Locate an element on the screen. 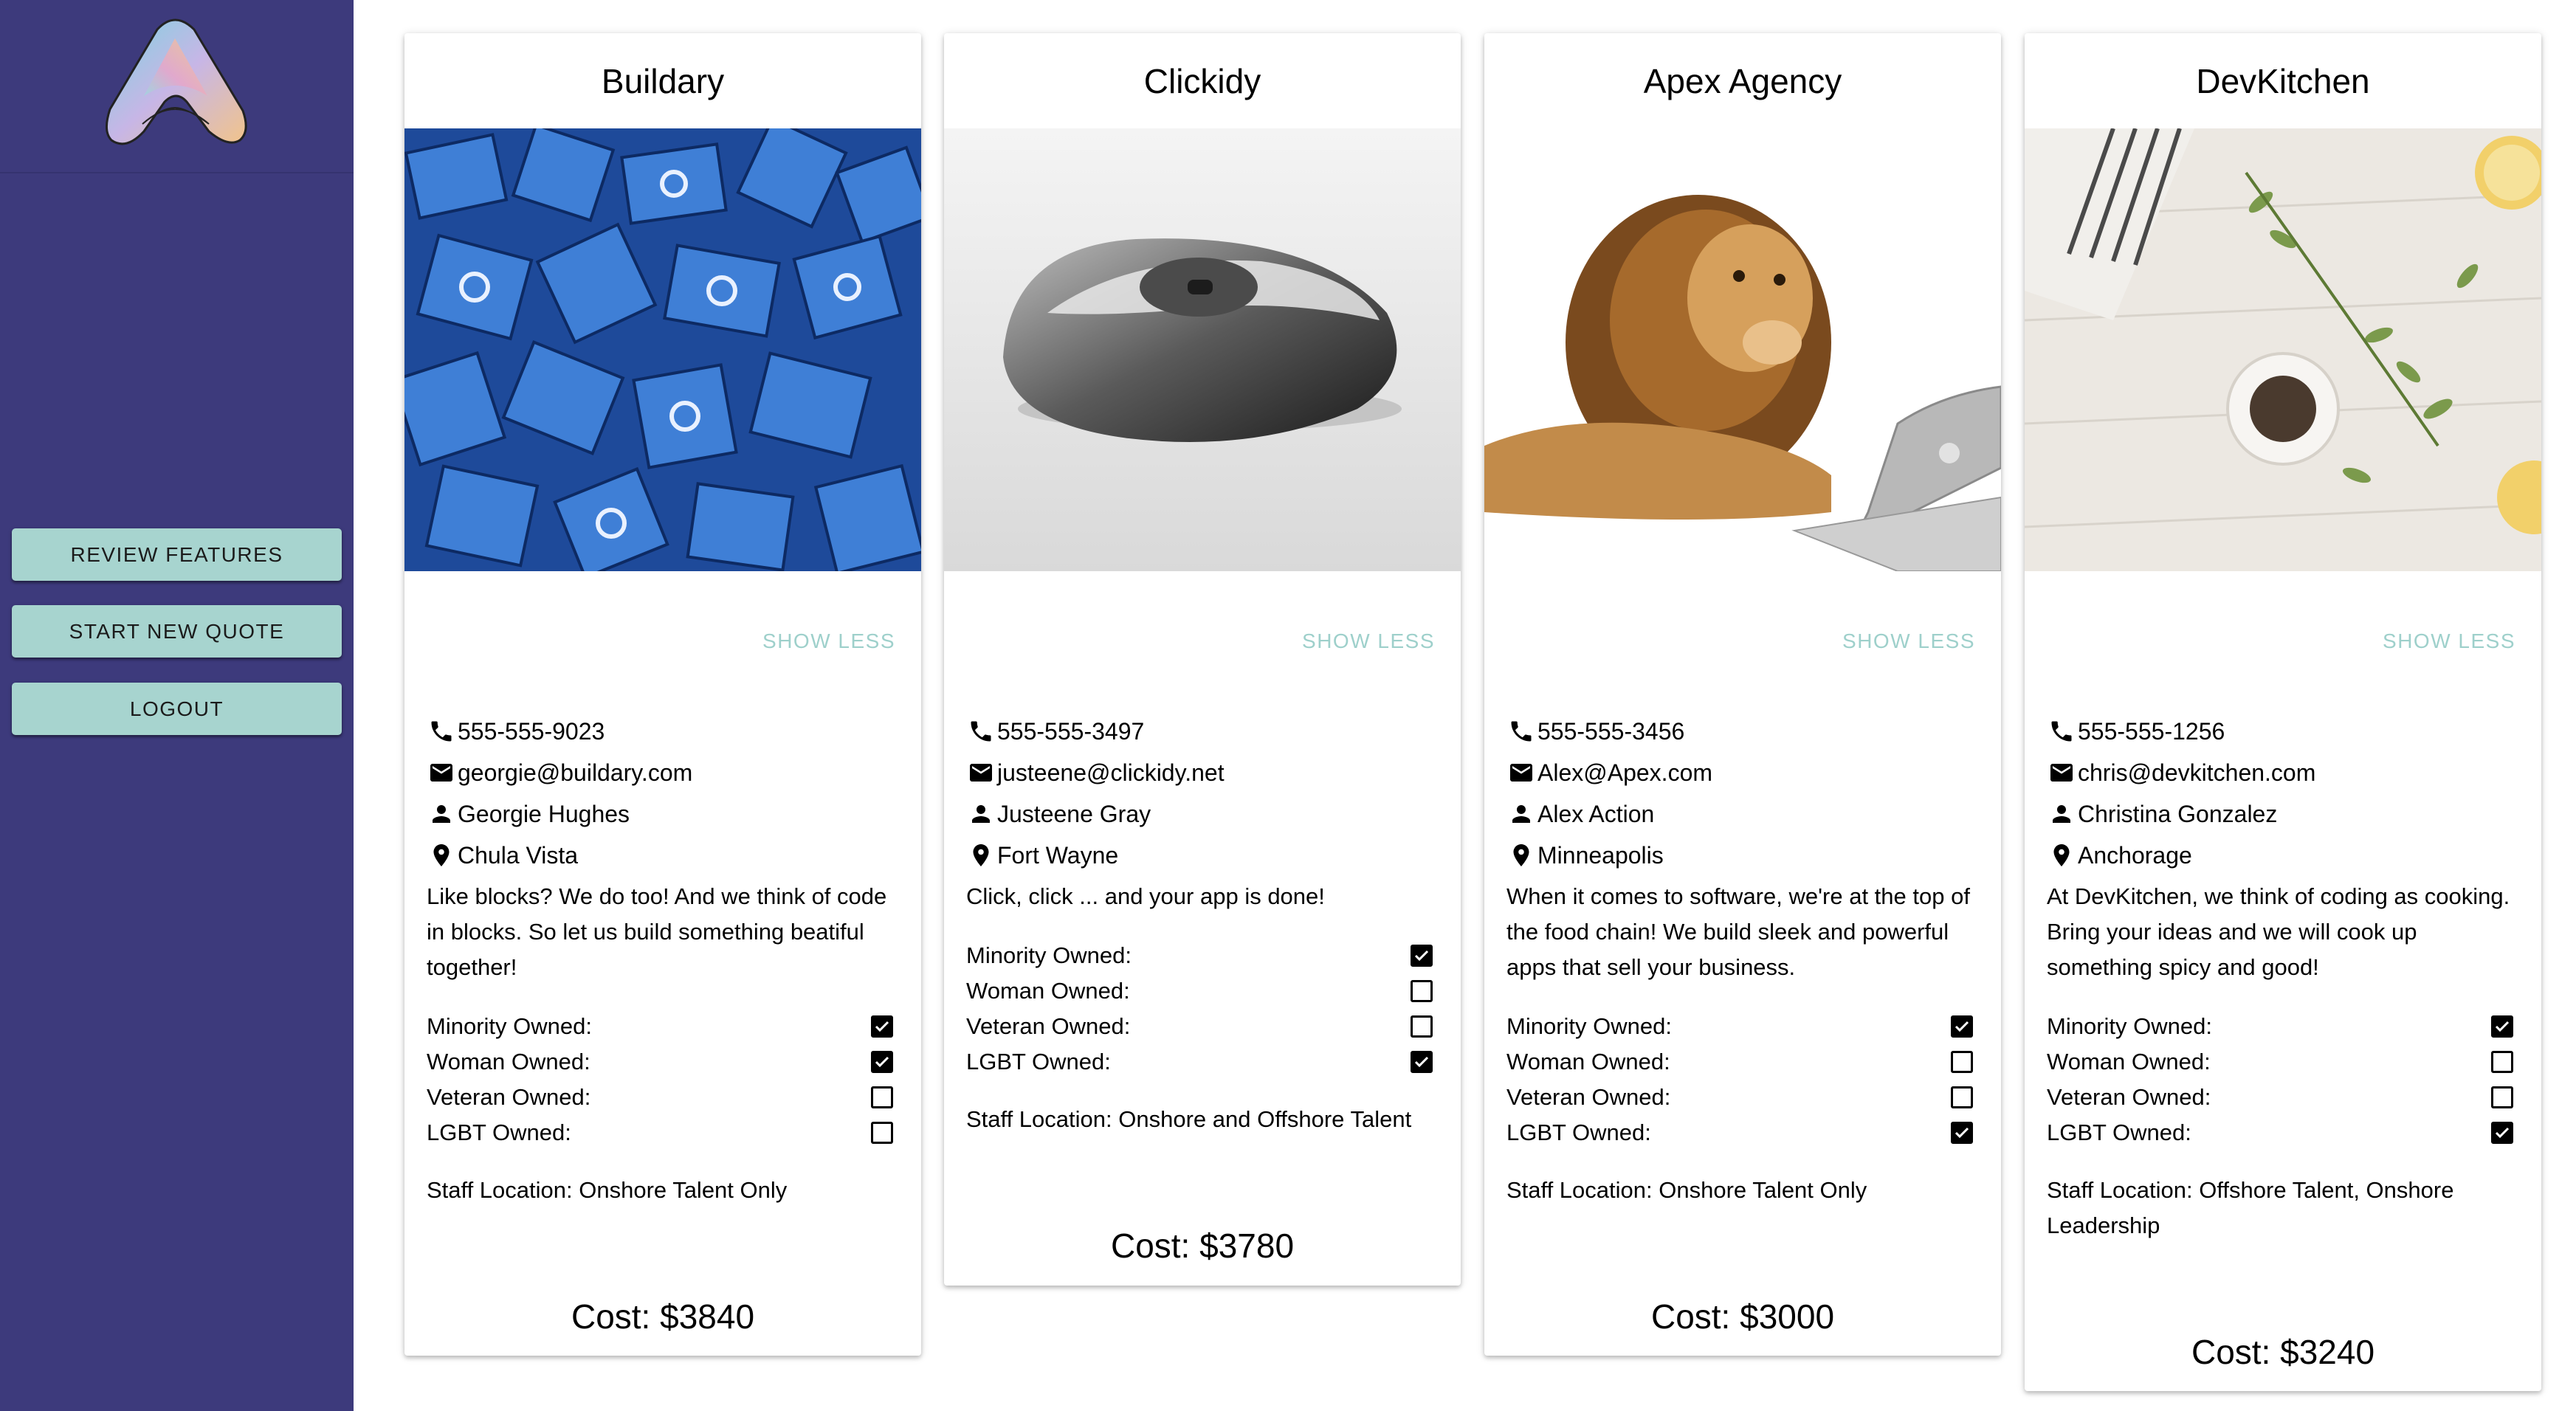 This screenshot has width=2576, height=1411. card-title: Clickidy is located at coordinates (1202, 80).